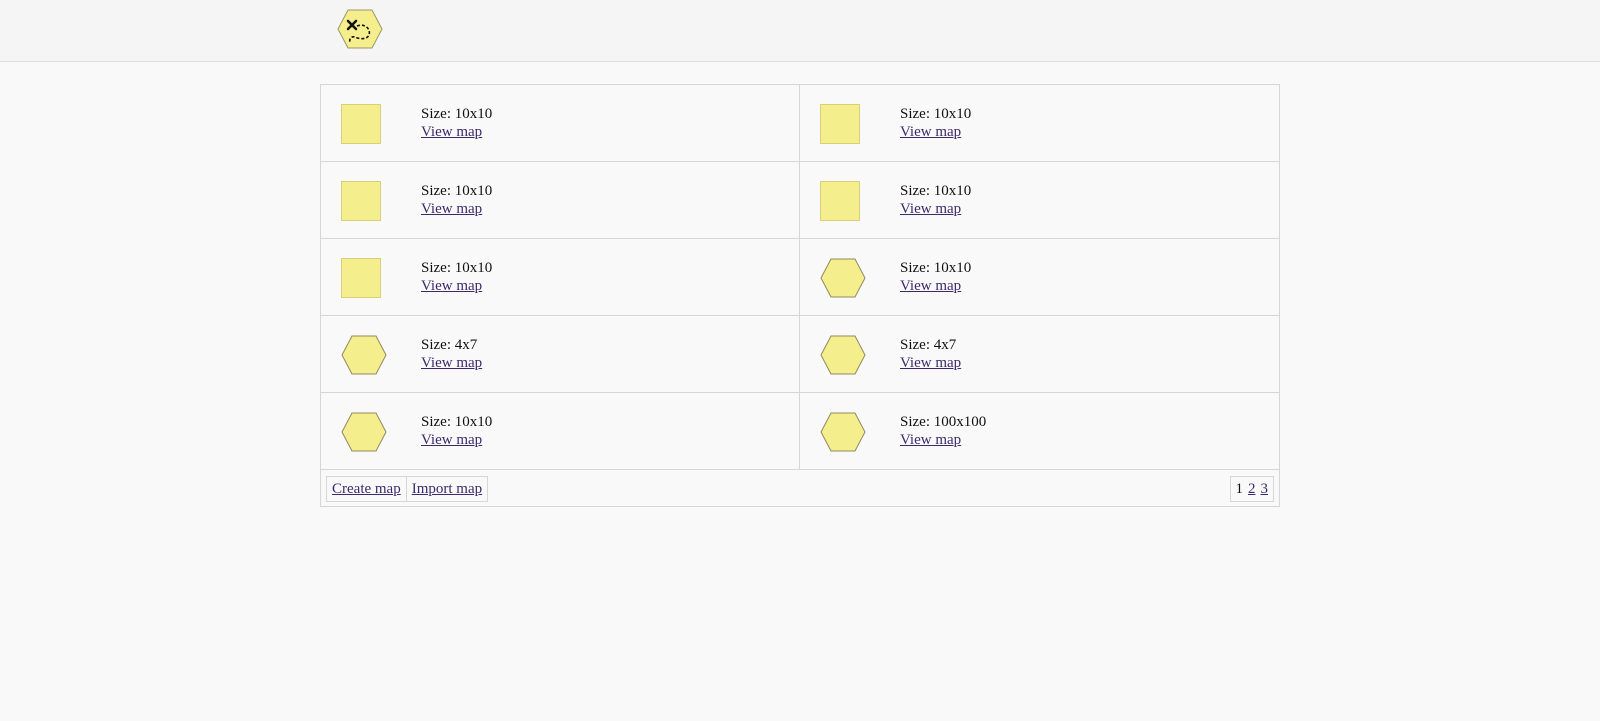  What do you see at coordinates (800, 31) in the screenshot?
I see `header-bar` at bounding box center [800, 31].